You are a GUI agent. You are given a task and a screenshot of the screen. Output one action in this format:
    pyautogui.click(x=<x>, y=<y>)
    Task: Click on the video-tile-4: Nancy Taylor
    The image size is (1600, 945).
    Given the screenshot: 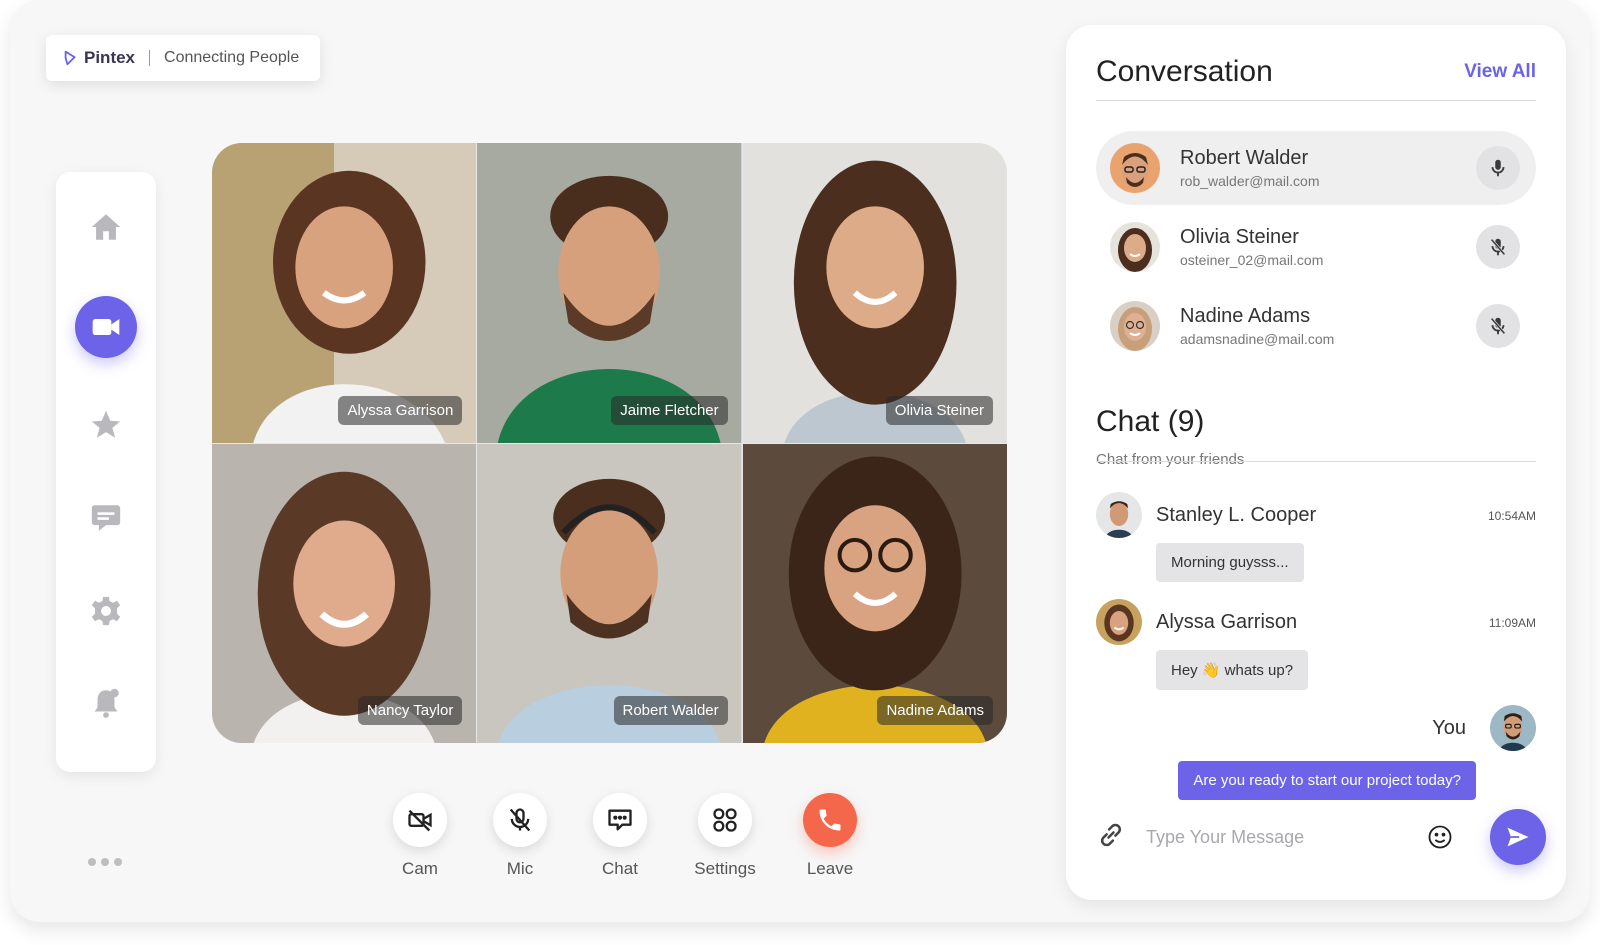 What is the action you would take?
    pyautogui.click(x=344, y=593)
    